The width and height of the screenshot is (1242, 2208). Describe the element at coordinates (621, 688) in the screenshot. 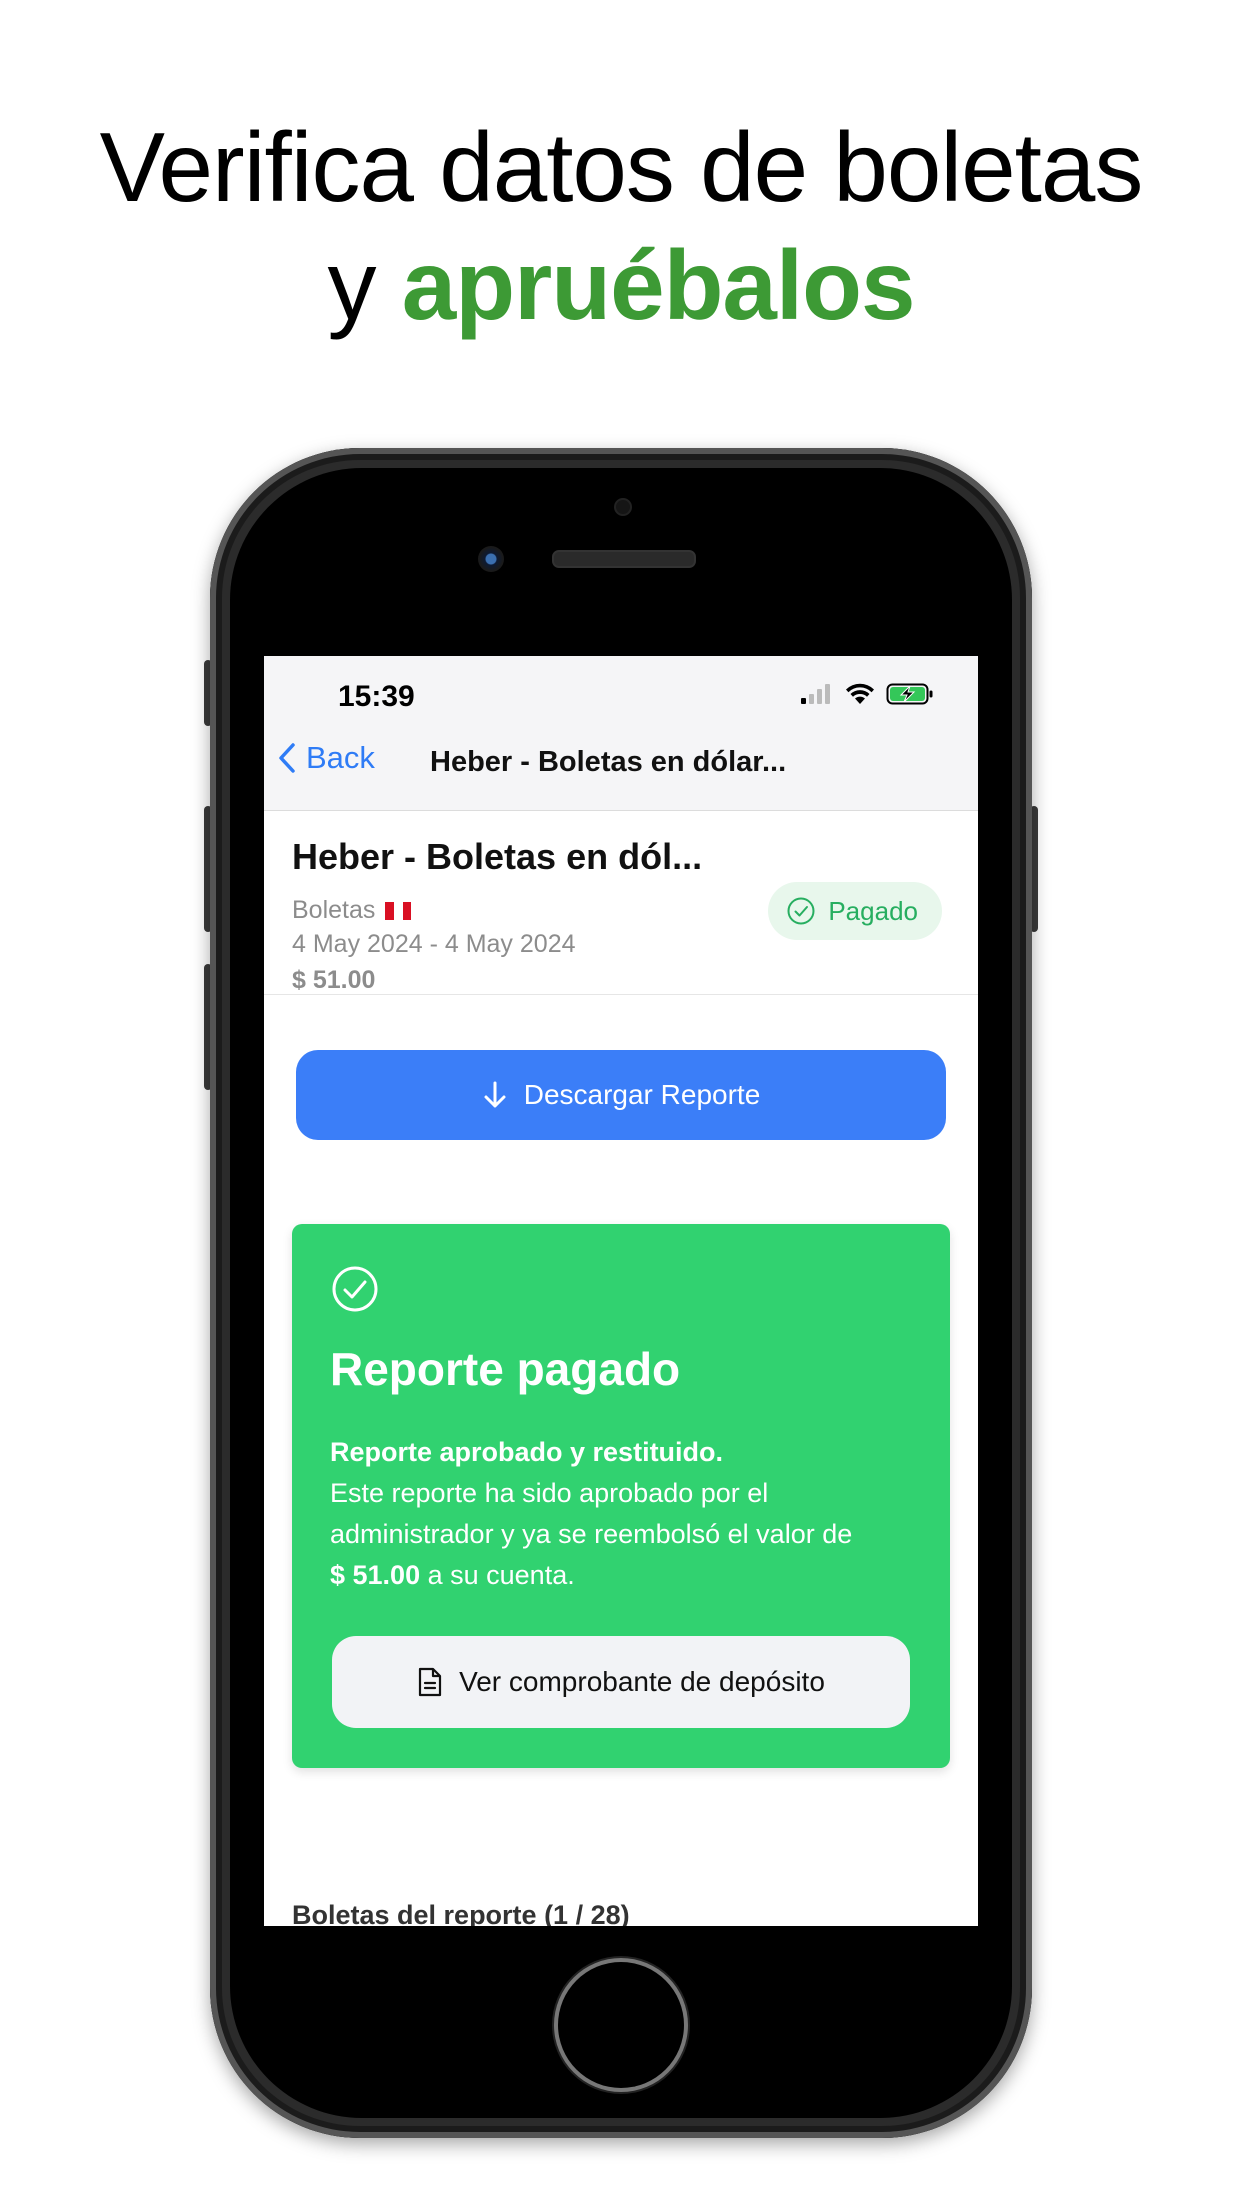

I see `status-bar: 15:39` at that location.